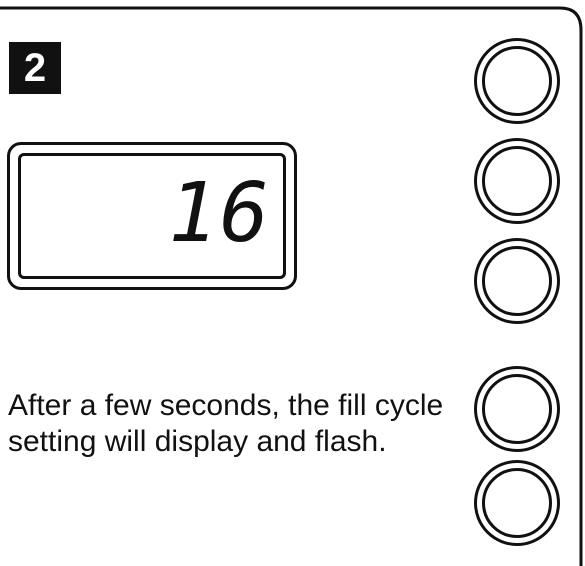 This screenshot has height=566, width=585. Describe the element at coordinates (226, 405) in the screenshot. I see `instruction-line-1: After a few seconds, the fill cycle` at that location.